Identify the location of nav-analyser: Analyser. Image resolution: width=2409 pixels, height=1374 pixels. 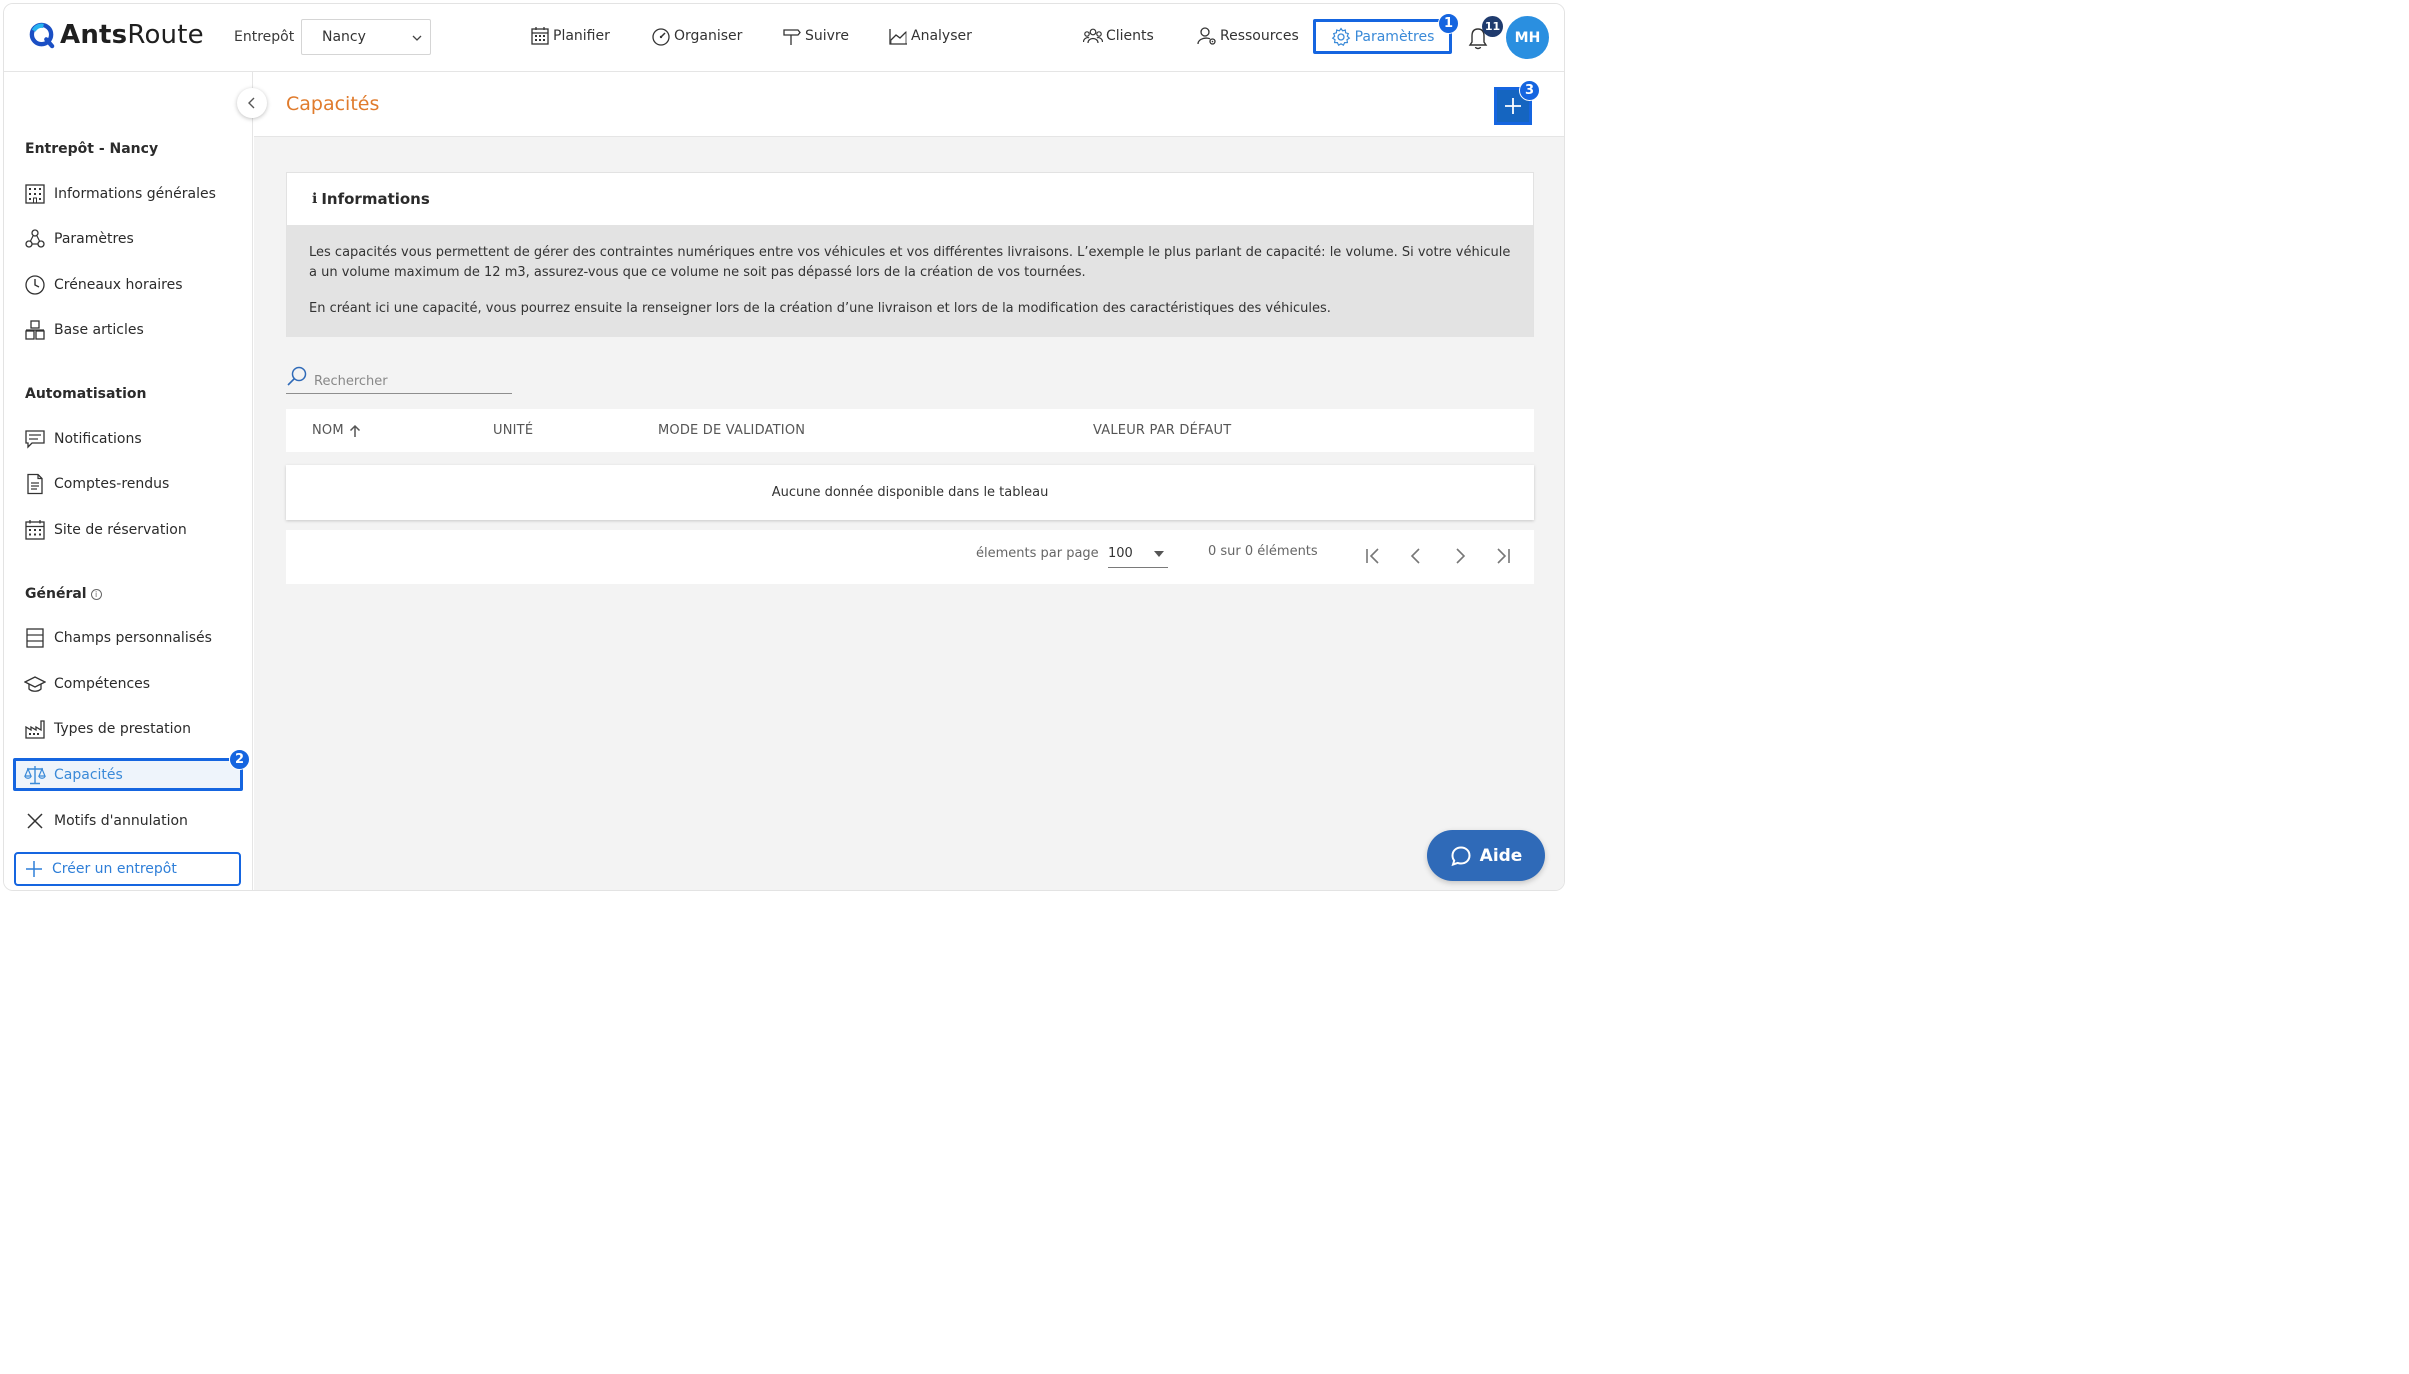
(930, 36).